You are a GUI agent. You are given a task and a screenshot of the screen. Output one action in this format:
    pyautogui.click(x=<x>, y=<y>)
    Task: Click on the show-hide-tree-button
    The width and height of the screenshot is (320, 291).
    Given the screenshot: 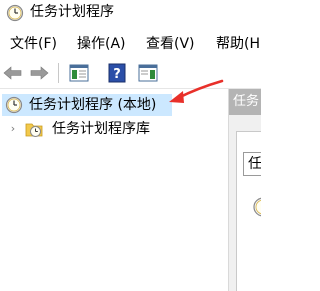 What is the action you would take?
    pyautogui.click(x=79, y=73)
    